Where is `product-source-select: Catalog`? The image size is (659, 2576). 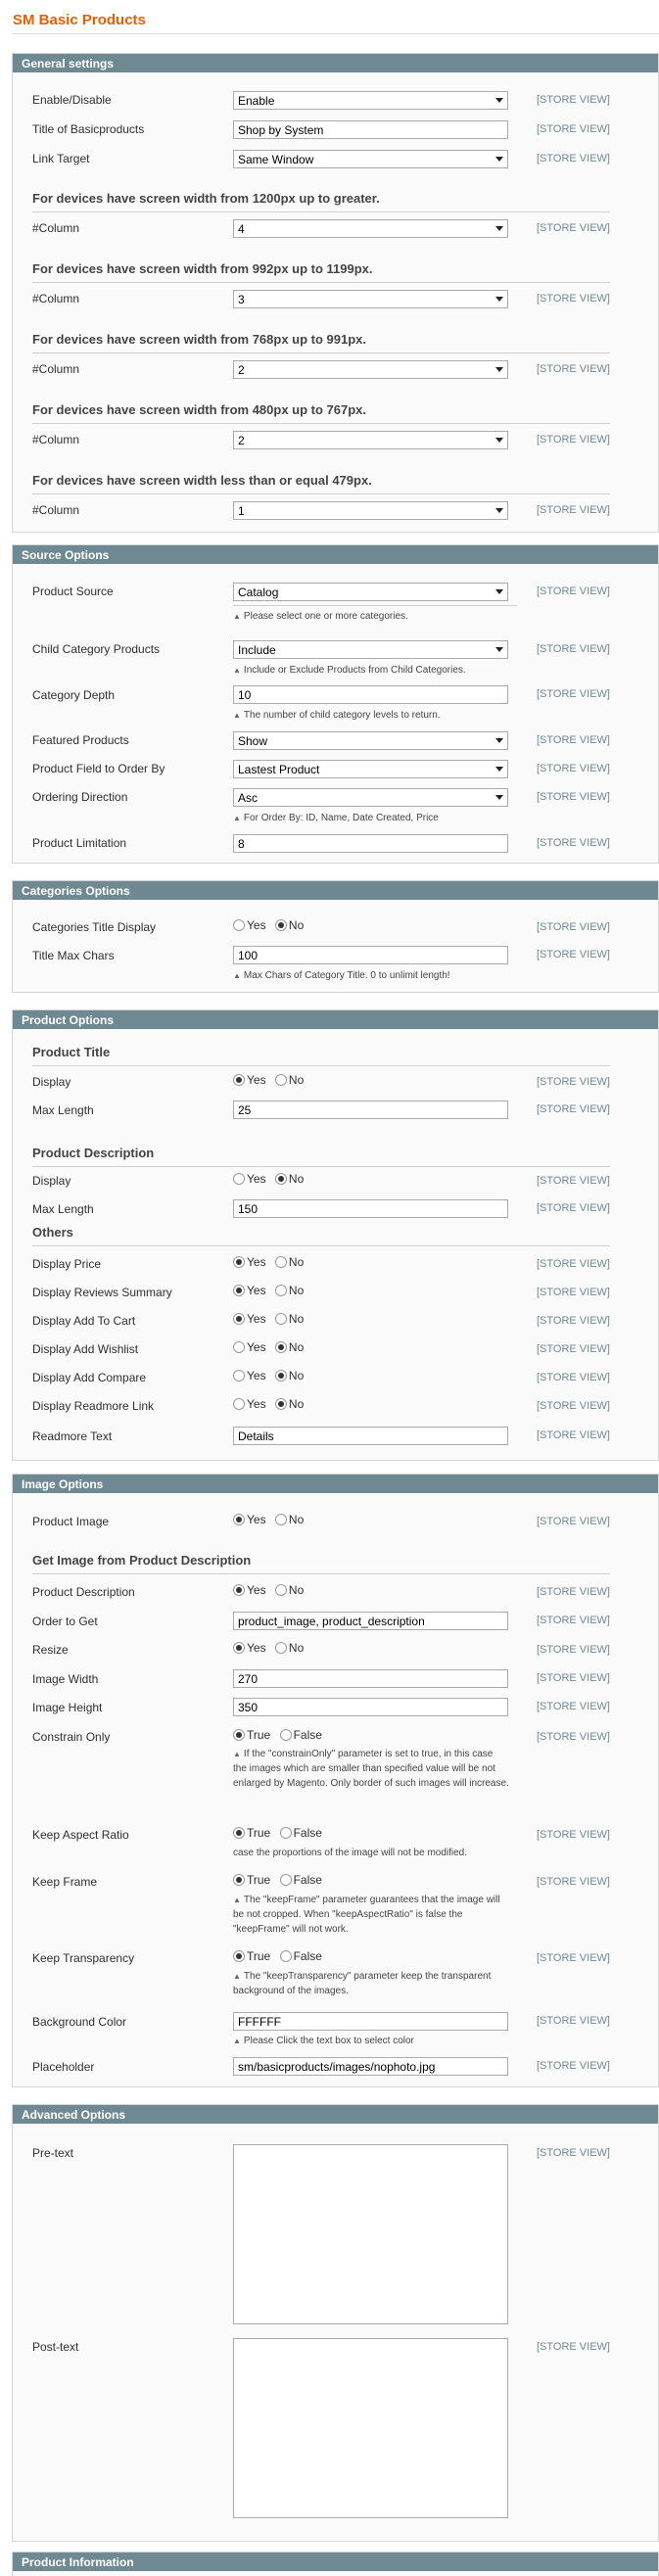 product-source-select: Catalog is located at coordinates (370, 592).